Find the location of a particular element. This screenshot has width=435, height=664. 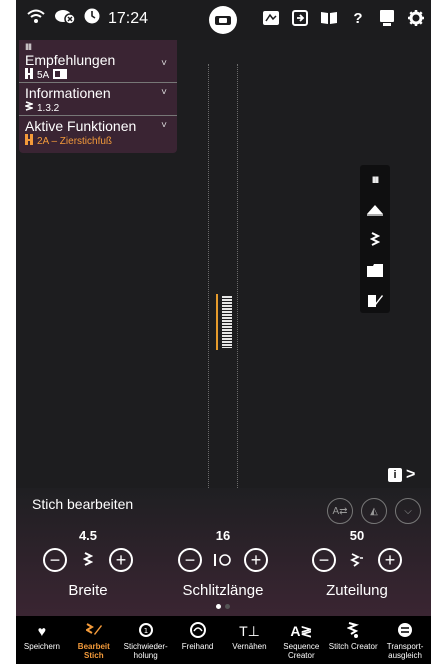

gear-icon is located at coordinates (416, 18).